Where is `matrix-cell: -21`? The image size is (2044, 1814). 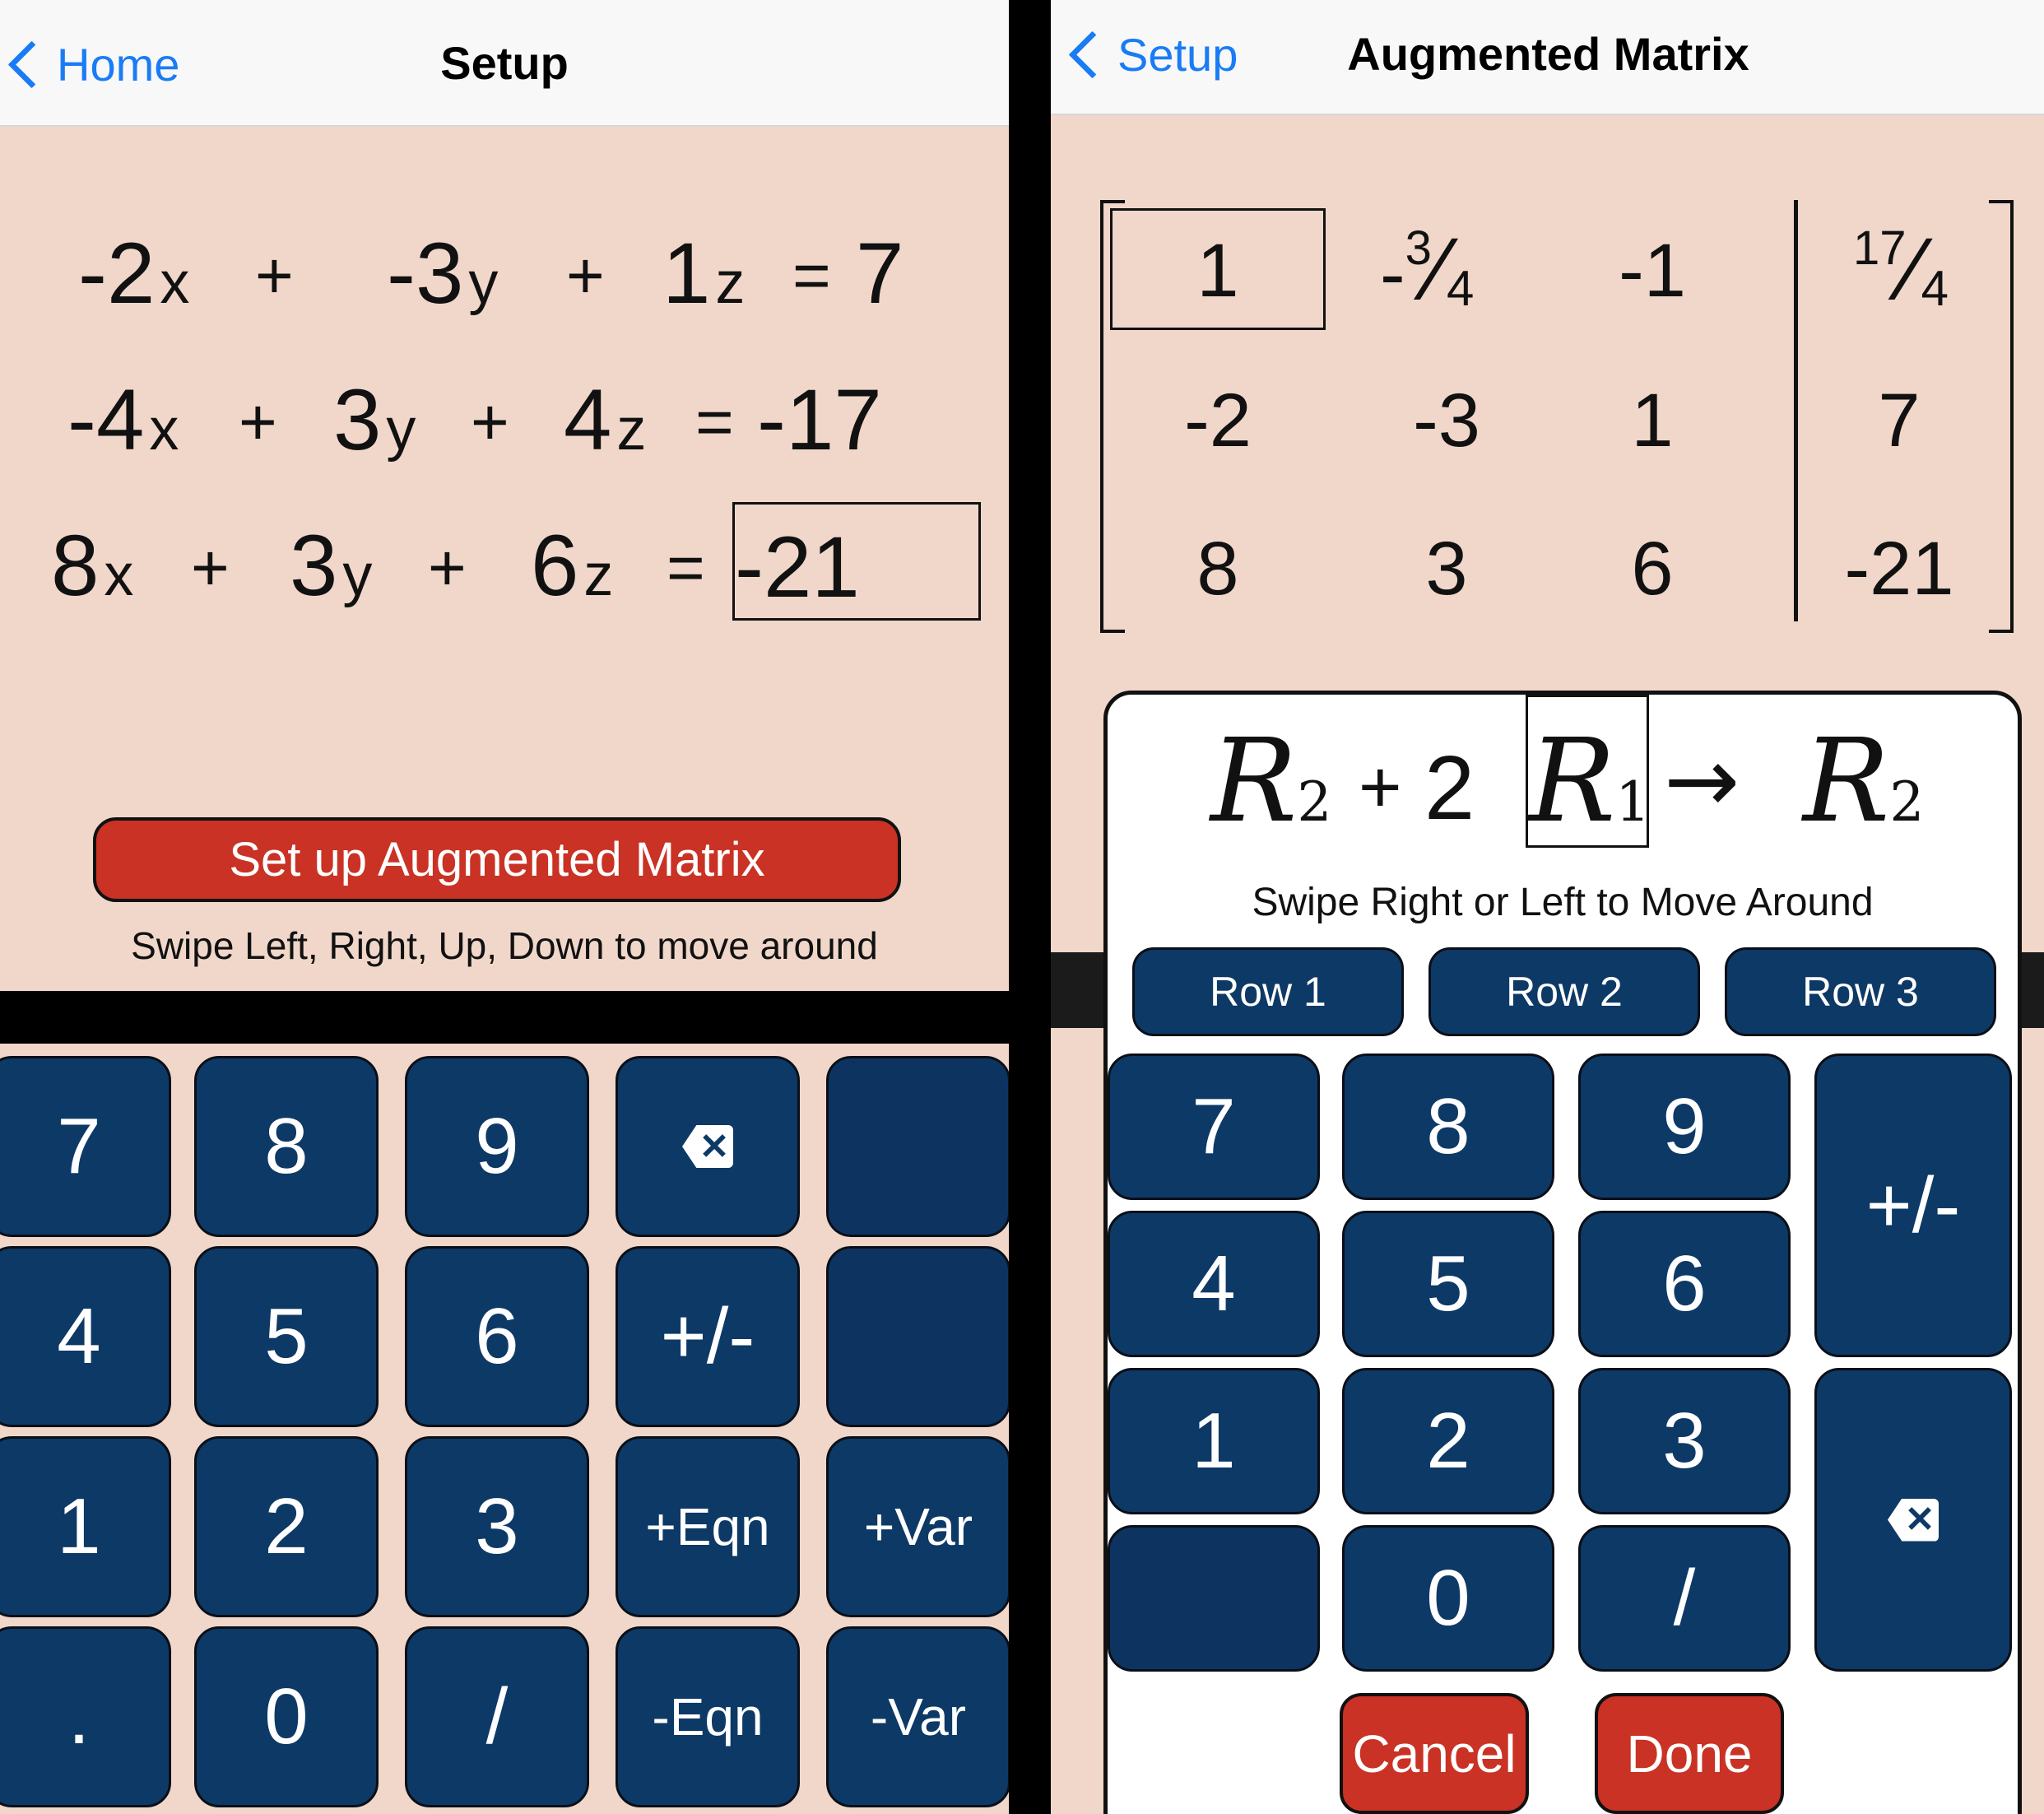 matrix-cell: -21 is located at coordinates (1899, 569).